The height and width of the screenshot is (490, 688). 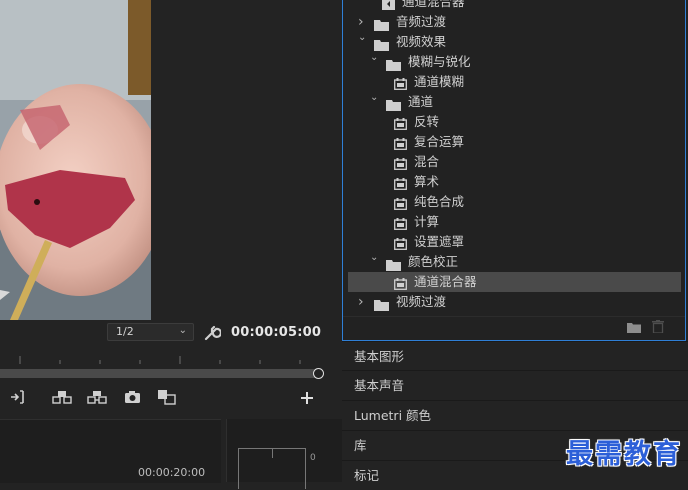 I want to click on folder-label: 模糊与锐化, so click(x=439, y=61).